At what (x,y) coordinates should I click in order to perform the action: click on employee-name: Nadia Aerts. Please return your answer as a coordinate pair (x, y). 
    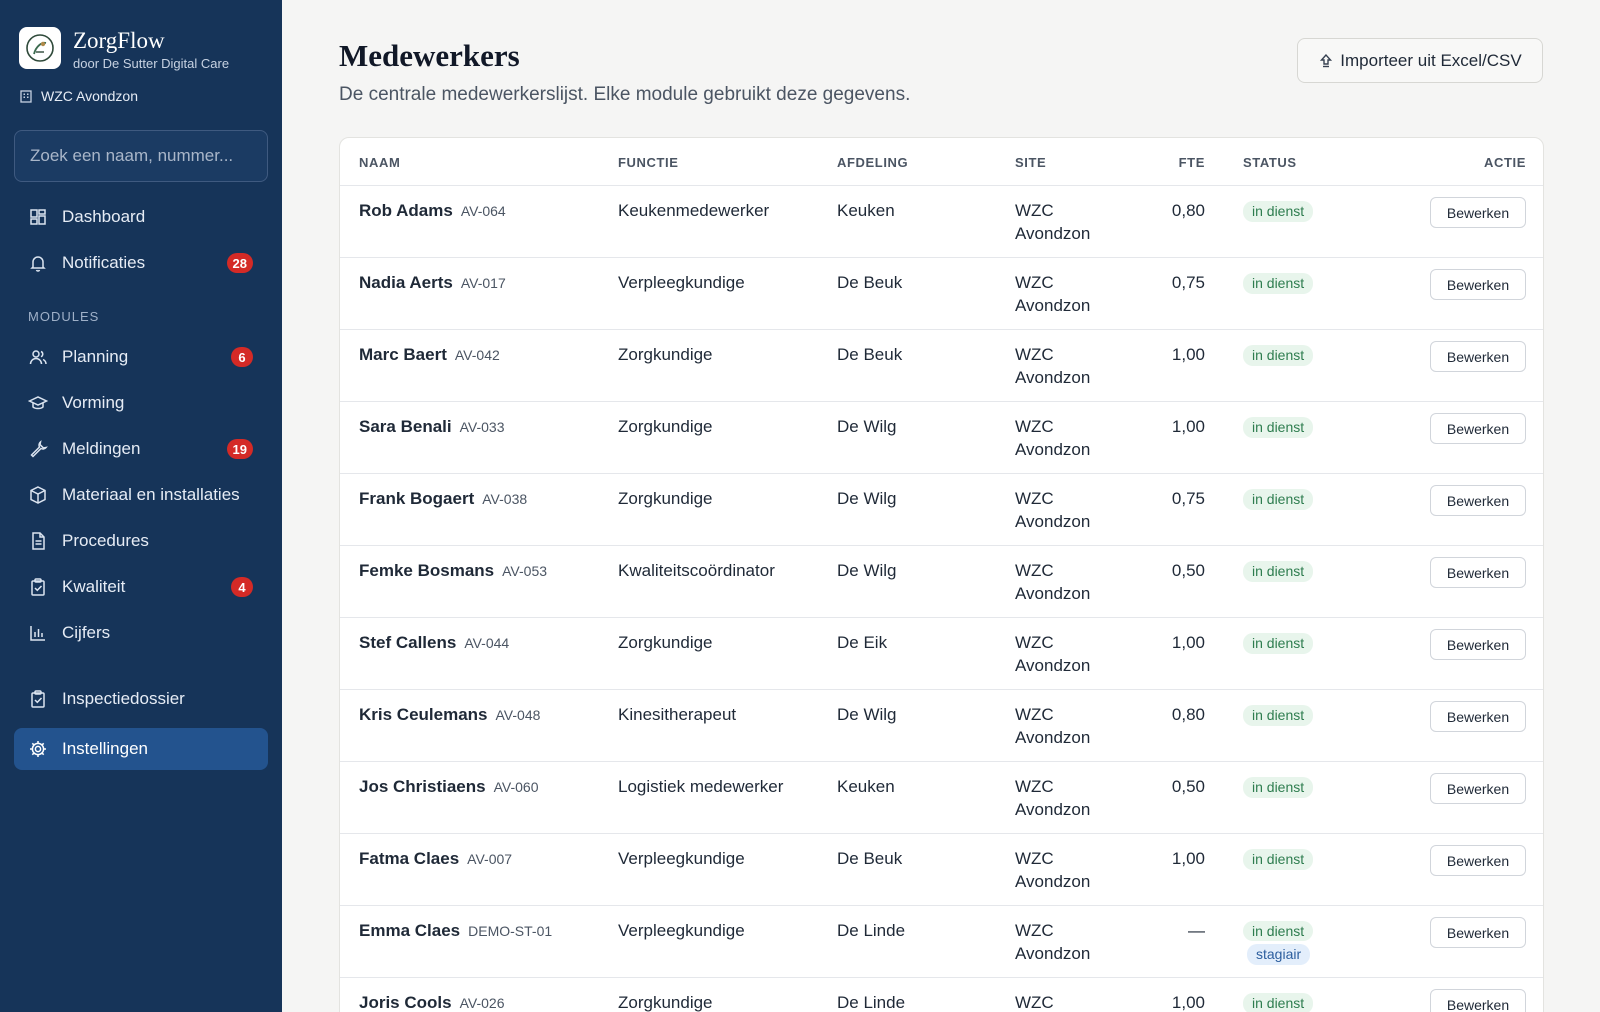
    Looking at the image, I should click on (406, 282).